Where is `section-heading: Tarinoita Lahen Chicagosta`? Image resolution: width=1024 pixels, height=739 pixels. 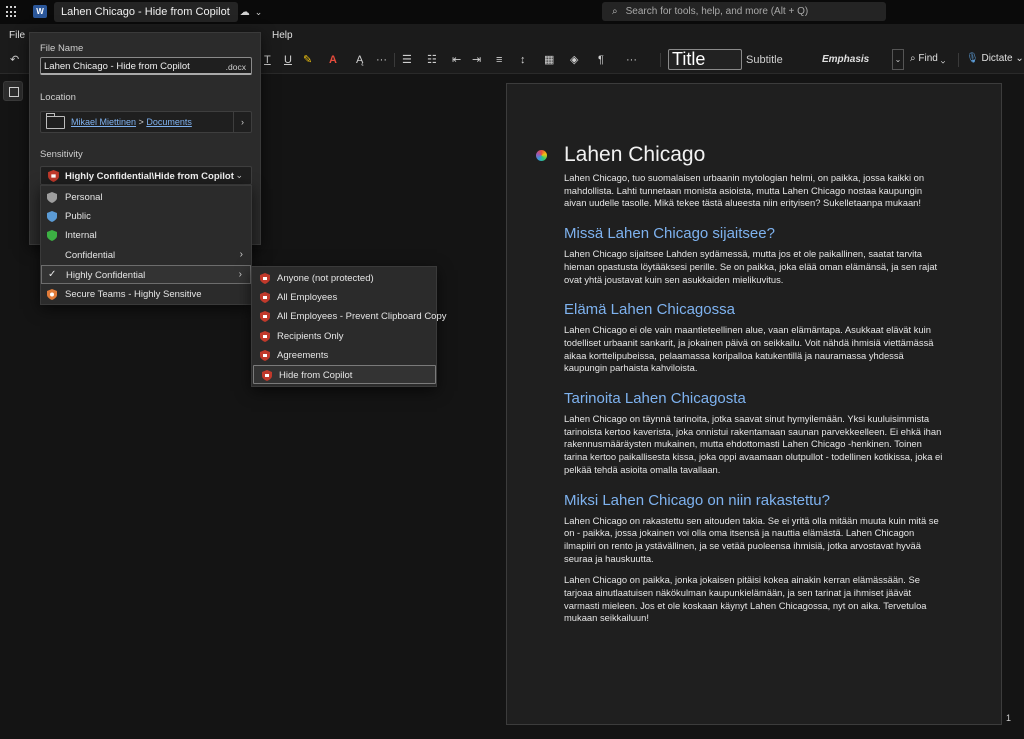
section-heading: Tarinoita Lahen Chicagosta is located at coordinates (655, 399).